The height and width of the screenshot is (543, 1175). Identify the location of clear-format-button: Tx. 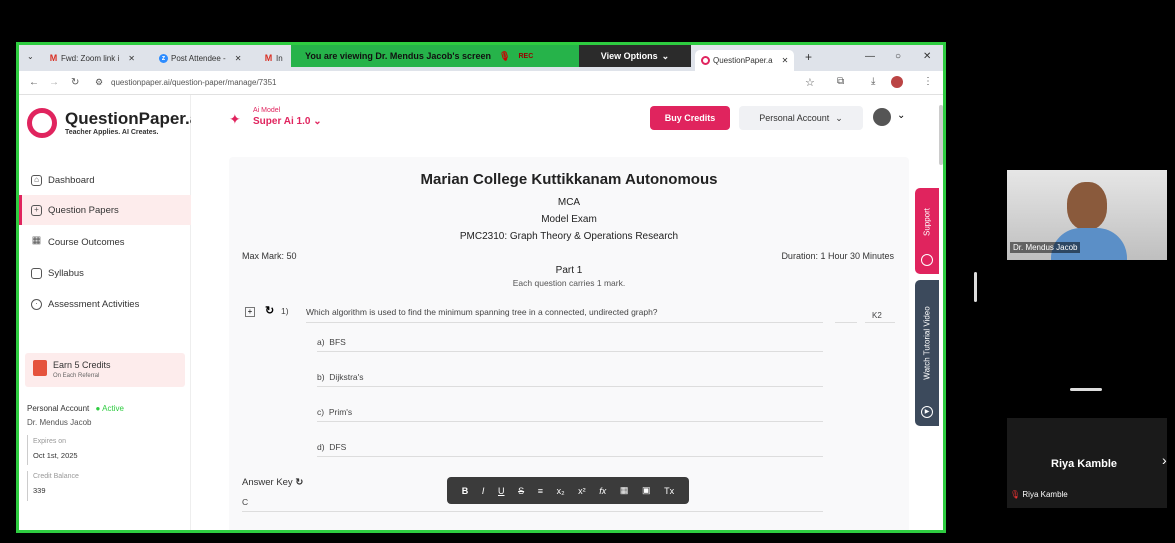
(669, 491).